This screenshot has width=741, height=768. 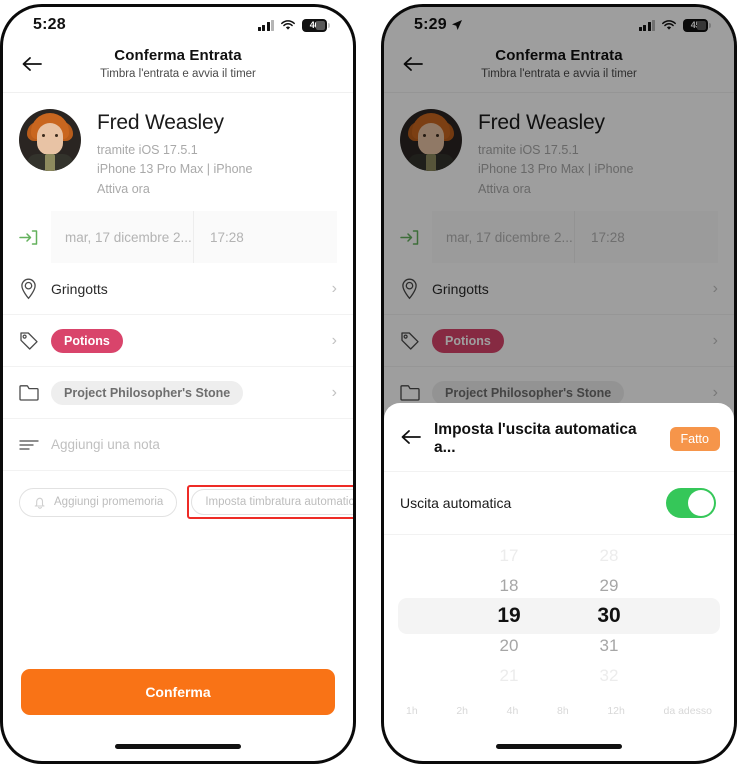 I want to click on status-bar-time: 5:28, so click(x=49, y=24).